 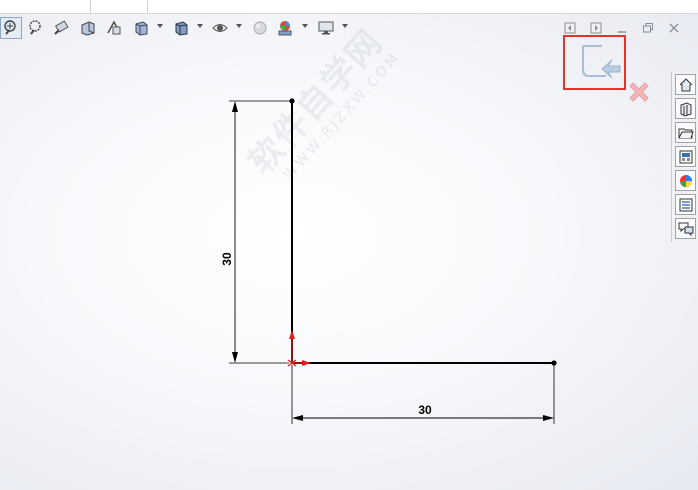 What do you see at coordinates (235, 232) in the screenshot?
I see `vertical-dimension` at bounding box center [235, 232].